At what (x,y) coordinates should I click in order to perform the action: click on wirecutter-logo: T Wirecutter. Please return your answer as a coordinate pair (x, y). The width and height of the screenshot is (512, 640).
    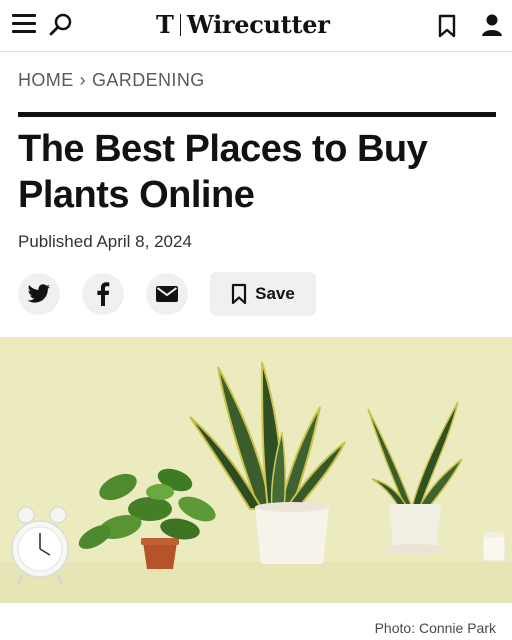
    Looking at the image, I should click on (243, 25).